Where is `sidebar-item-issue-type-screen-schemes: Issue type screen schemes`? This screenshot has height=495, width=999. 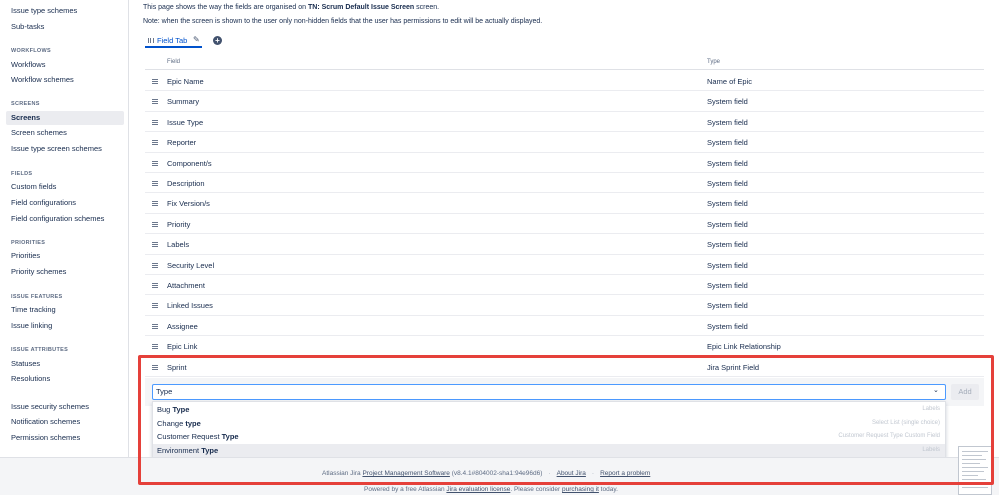
sidebar-item-issue-type-screen-schemes: Issue type screen schemes is located at coordinates (65, 149).